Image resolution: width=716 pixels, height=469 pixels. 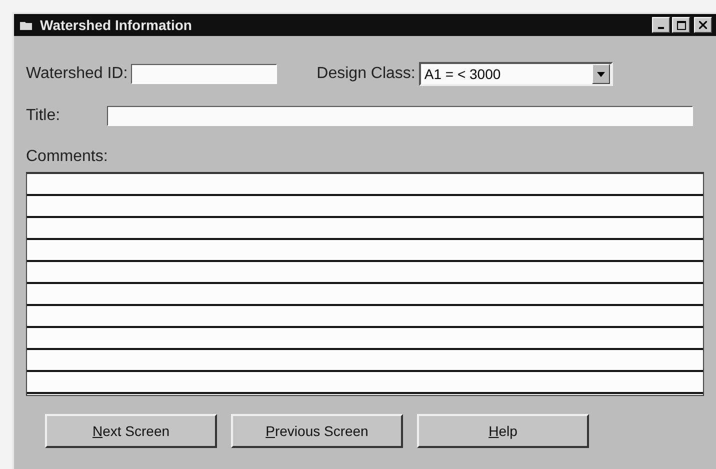 What do you see at coordinates (203, 74) in the screenshot?
I see `watershed-id-field` at bounding box center [203, 74].